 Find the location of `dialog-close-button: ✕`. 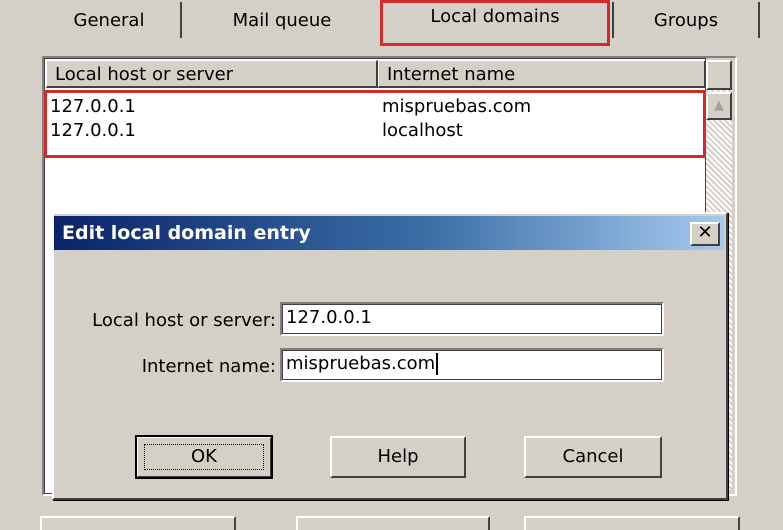

dialog-close-button: ✕ is located at coordinates (705, 234).